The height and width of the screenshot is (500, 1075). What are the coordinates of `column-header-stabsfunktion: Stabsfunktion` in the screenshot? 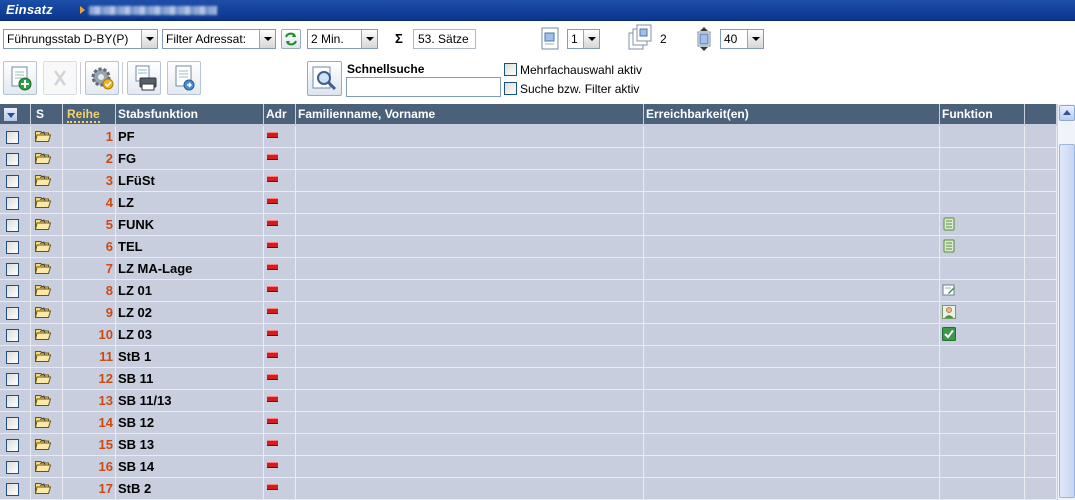 It's located at (190, 114).